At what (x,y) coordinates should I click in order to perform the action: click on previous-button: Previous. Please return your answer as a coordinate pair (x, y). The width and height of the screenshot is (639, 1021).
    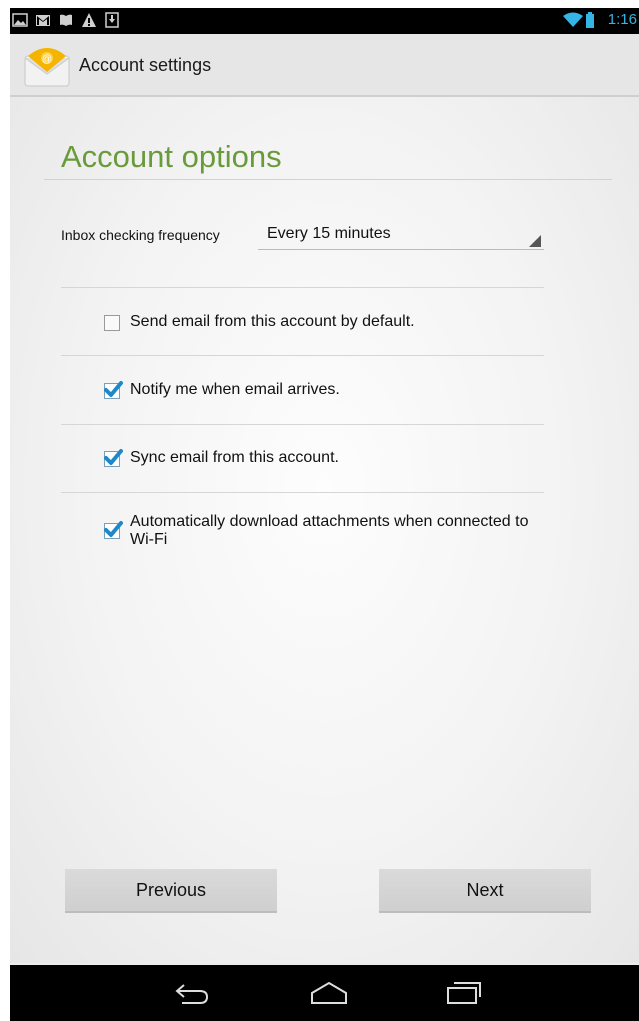
    Looking at the image, I should click on (171, 891).